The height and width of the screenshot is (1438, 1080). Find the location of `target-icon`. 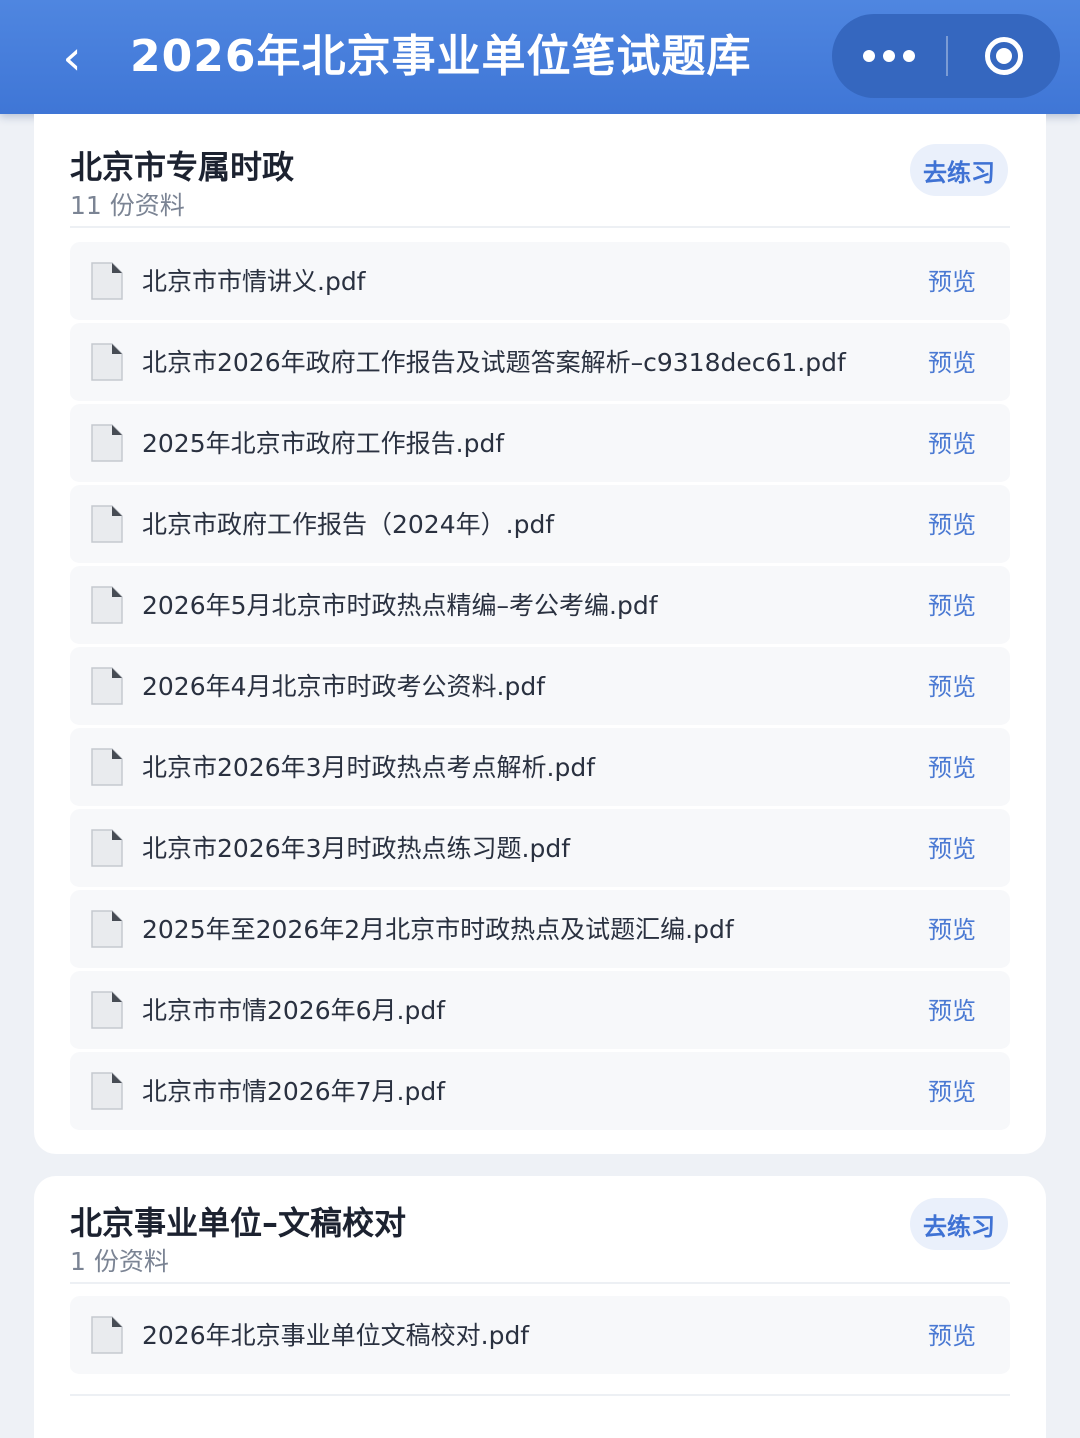

target-icon is located at coordinates (1004, 56).